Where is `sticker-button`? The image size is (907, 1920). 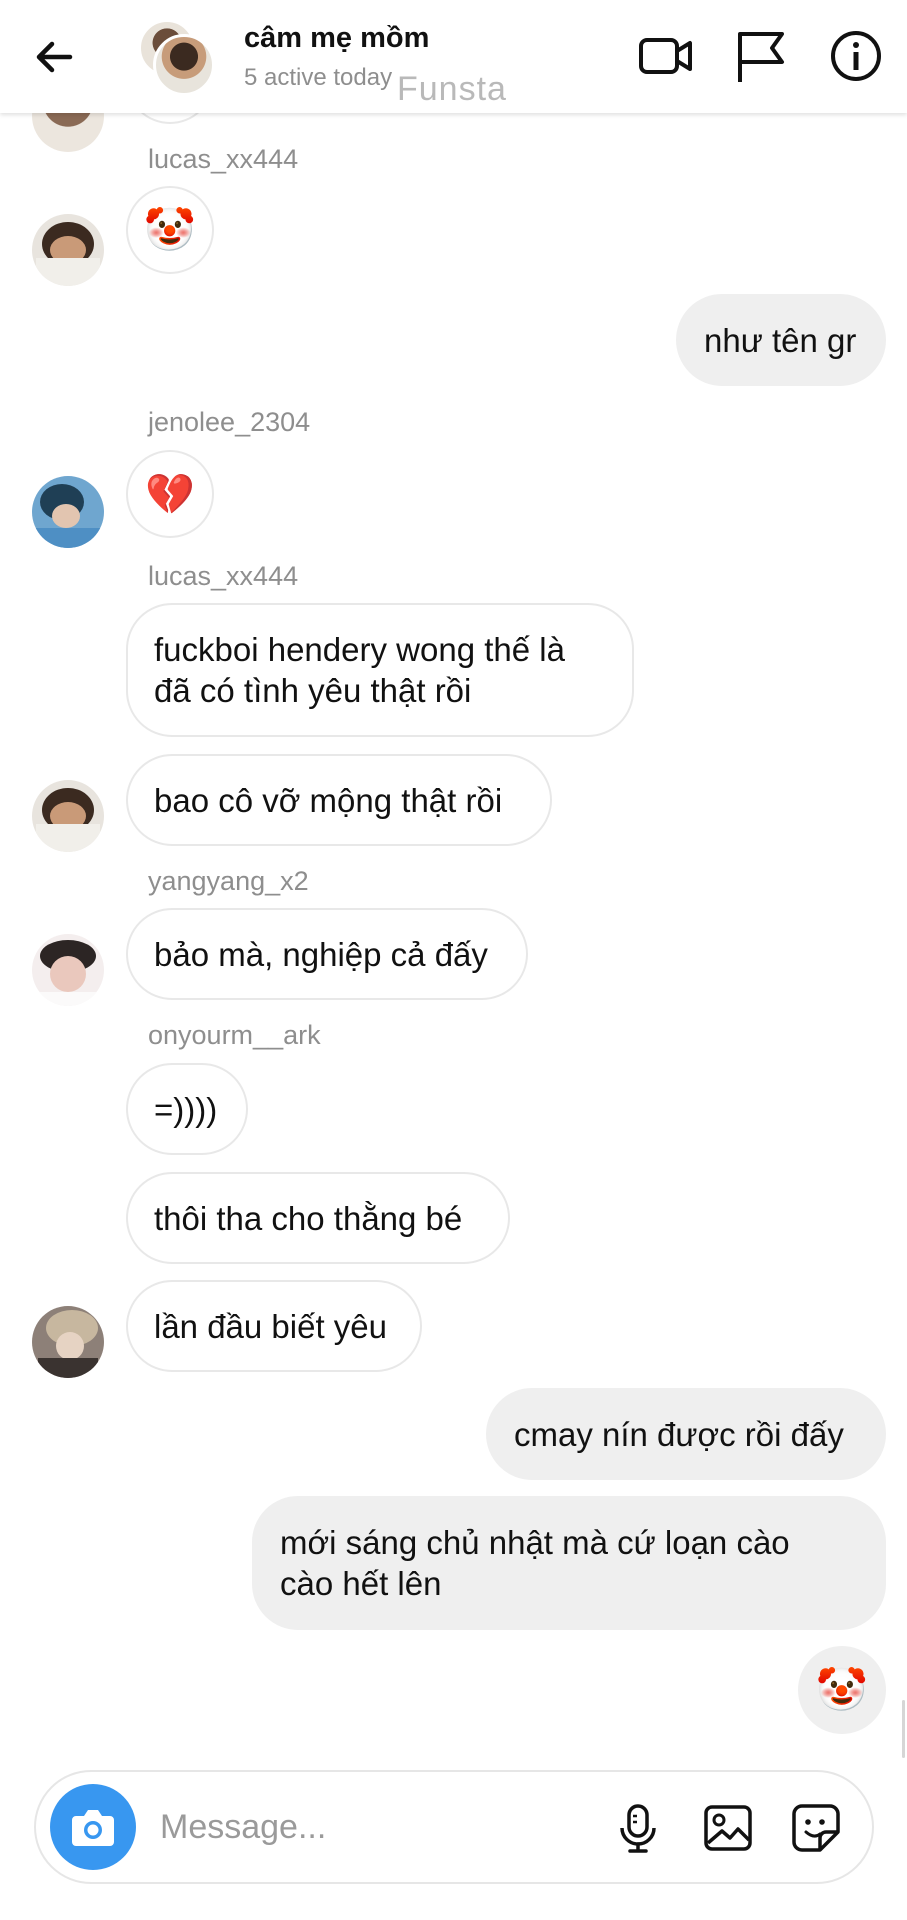 sticker-button is located at coordinates (816, 1828).